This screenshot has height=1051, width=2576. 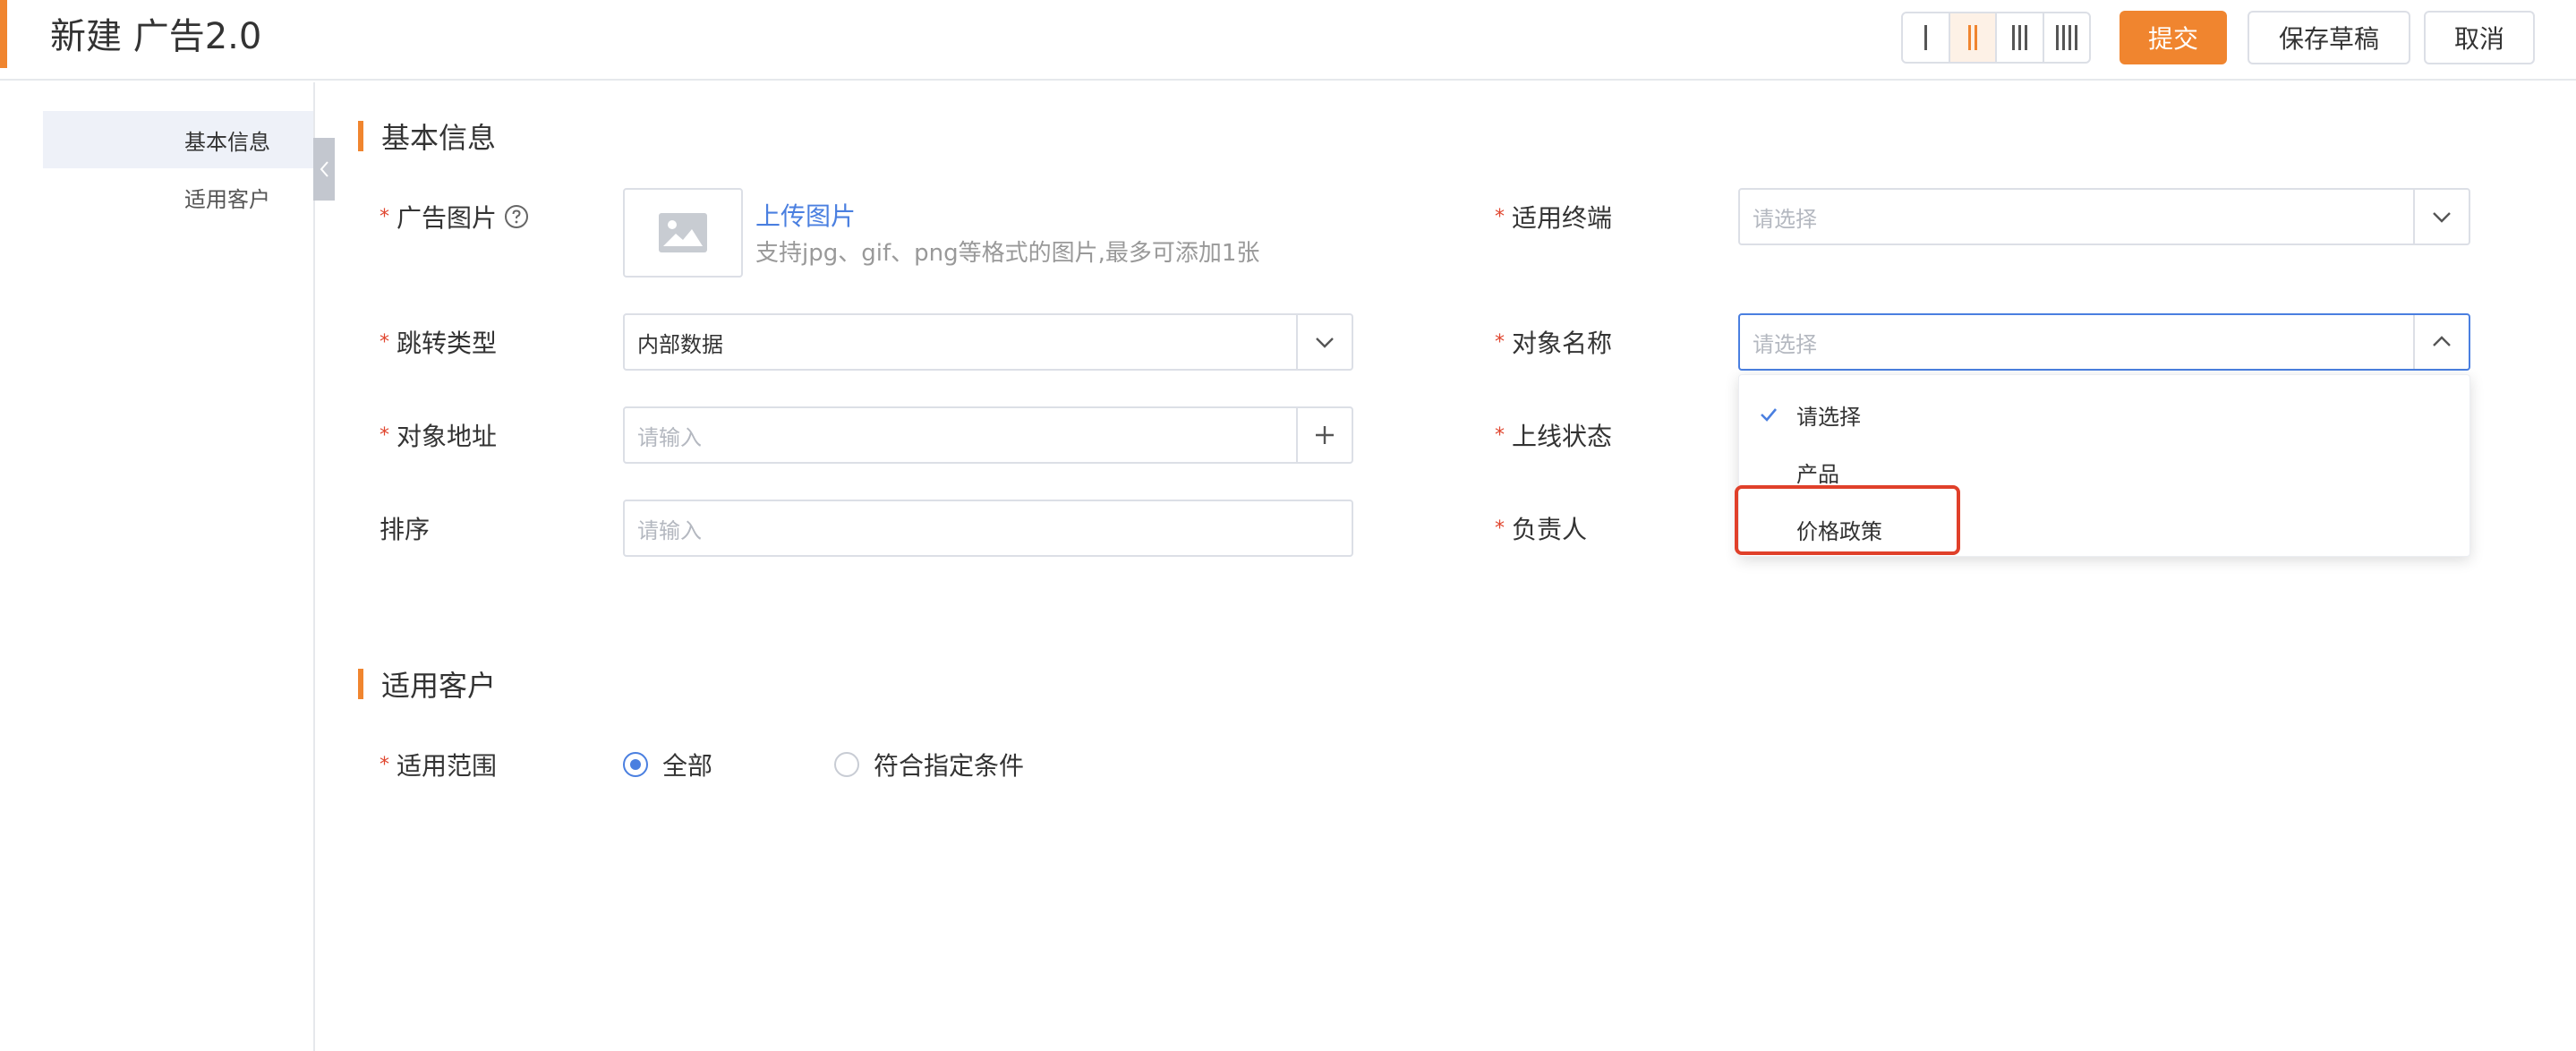 I want to click on owner-label: * 负责人, so click(x=1541, y=528).